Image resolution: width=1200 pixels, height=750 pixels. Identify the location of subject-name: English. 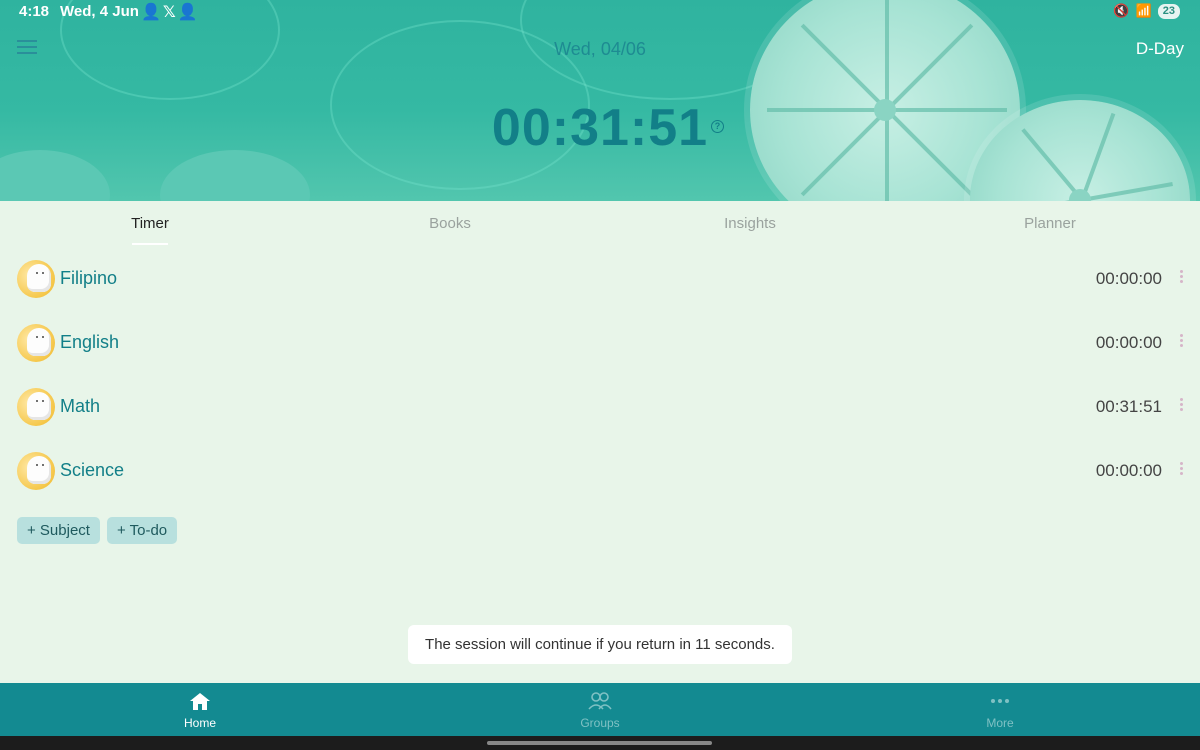
(90, 342).